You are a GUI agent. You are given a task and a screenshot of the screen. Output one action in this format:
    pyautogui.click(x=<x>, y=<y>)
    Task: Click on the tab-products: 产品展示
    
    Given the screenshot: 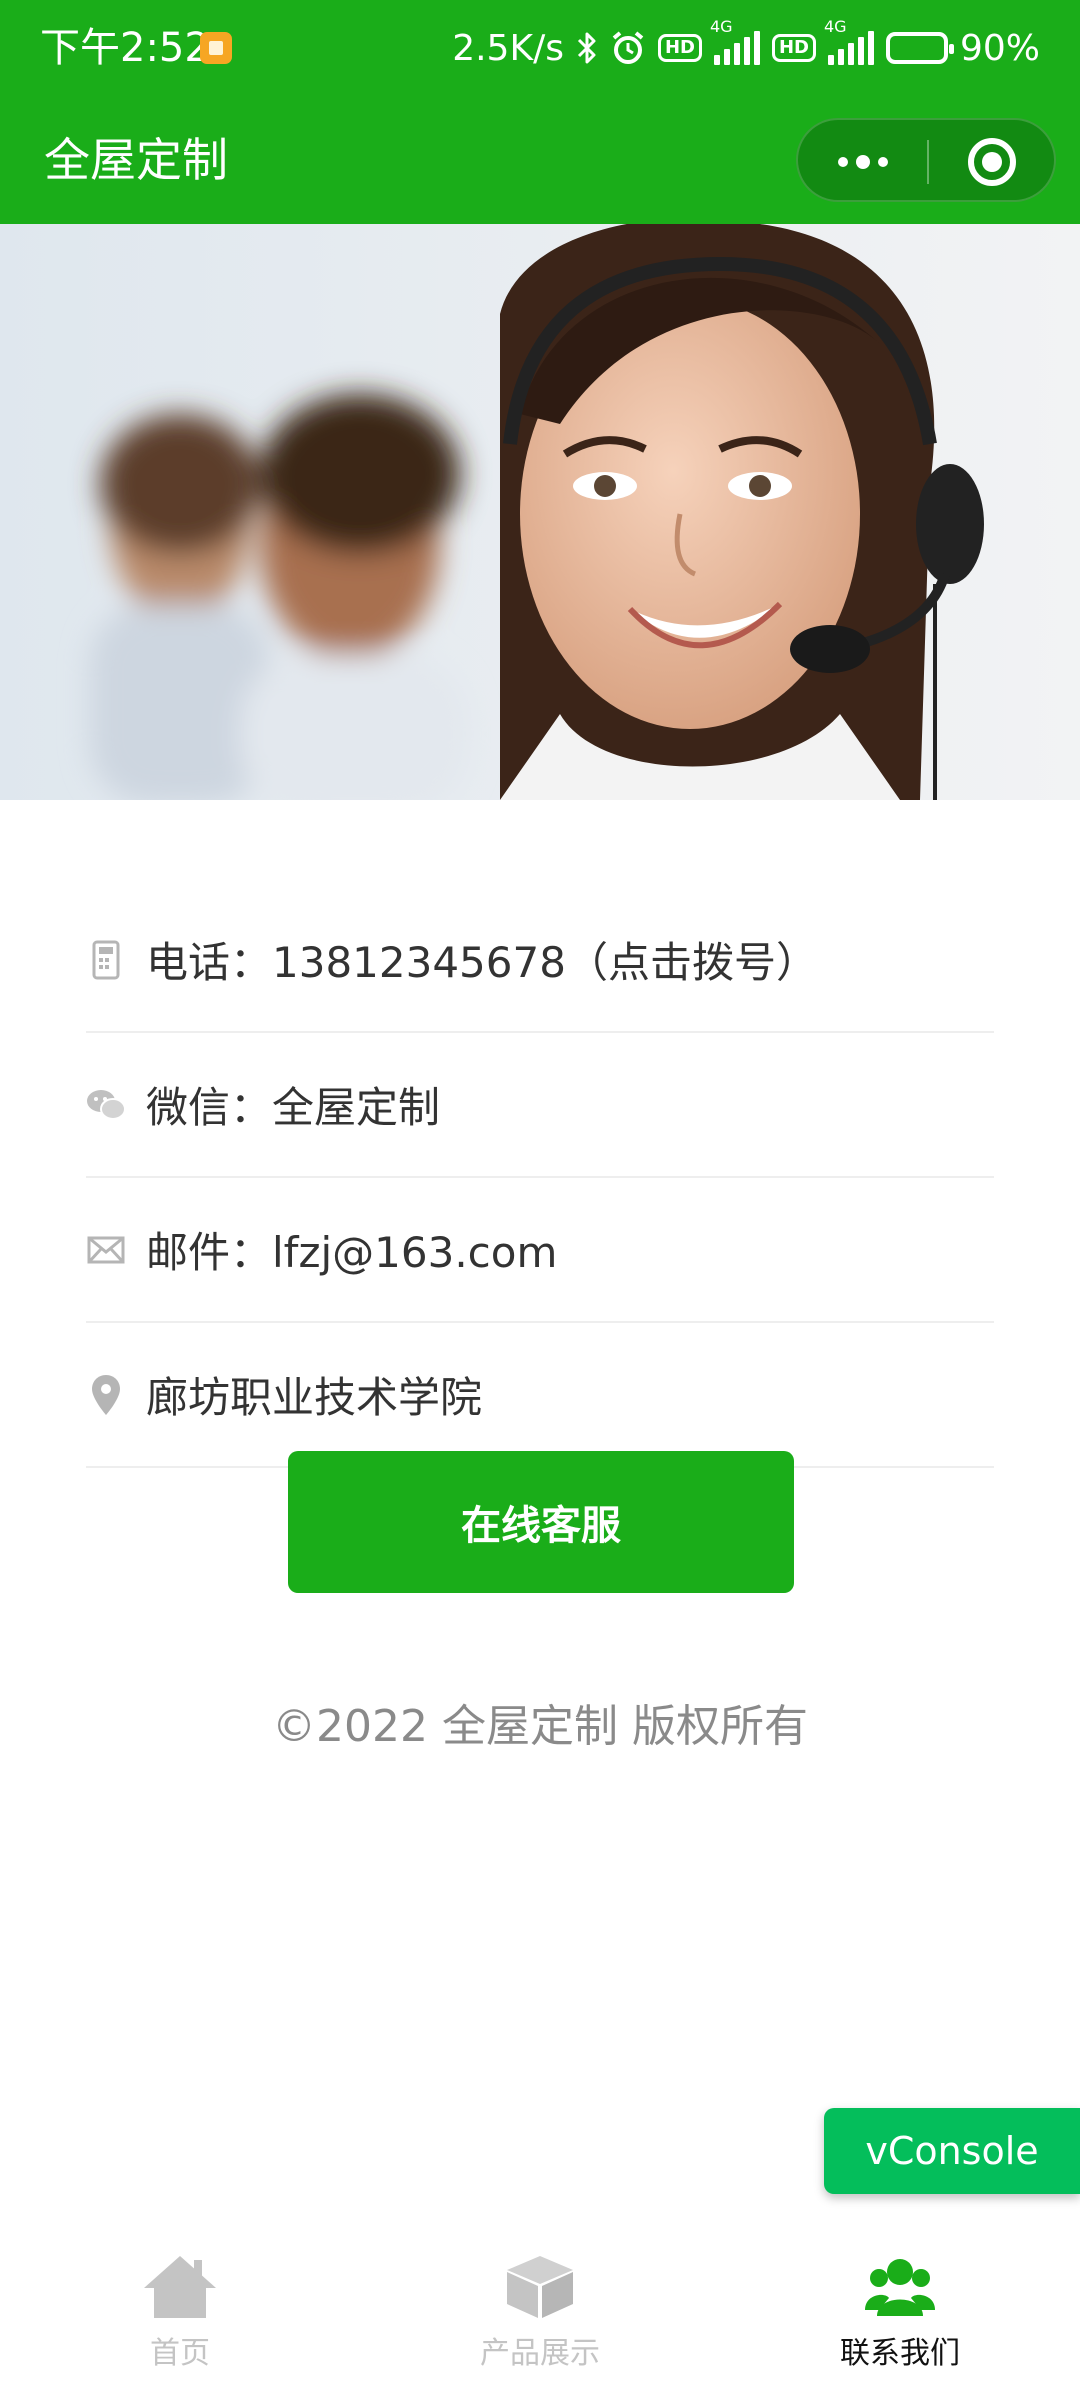 What is the action you would take?
    pyautogui.click(x=540, y=2322)
    